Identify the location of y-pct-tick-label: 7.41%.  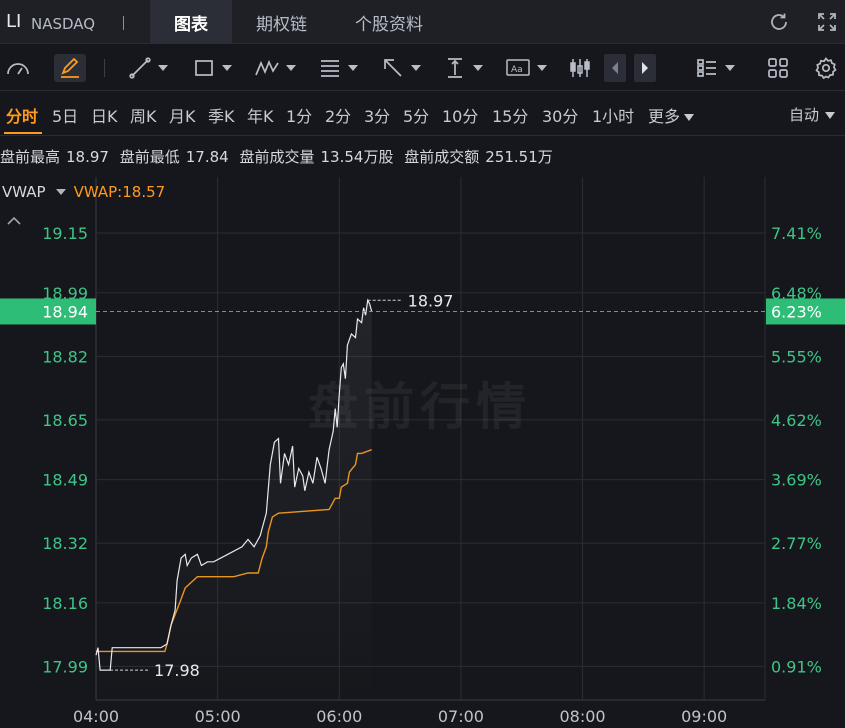
(796, 233).